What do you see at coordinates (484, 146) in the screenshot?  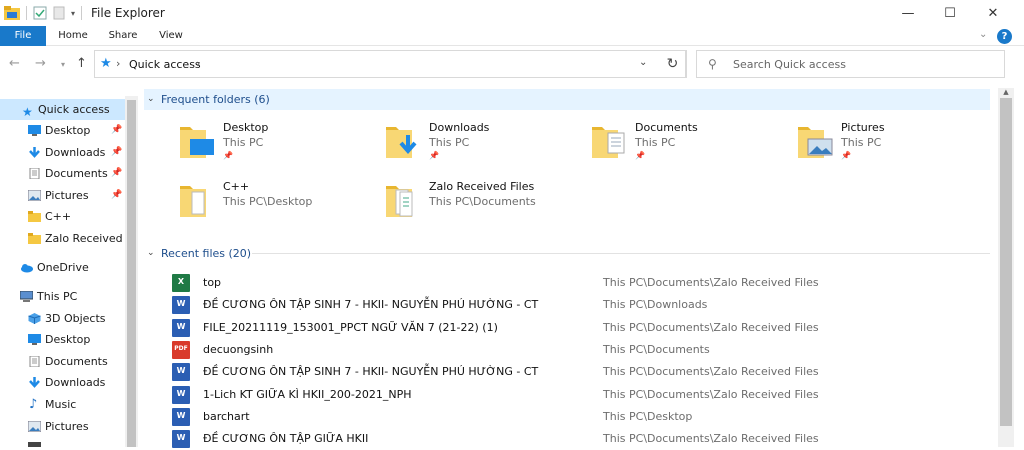 I see `folder-tile-downloads: Downloads This PC 📌` at bounding box center [484, 146].